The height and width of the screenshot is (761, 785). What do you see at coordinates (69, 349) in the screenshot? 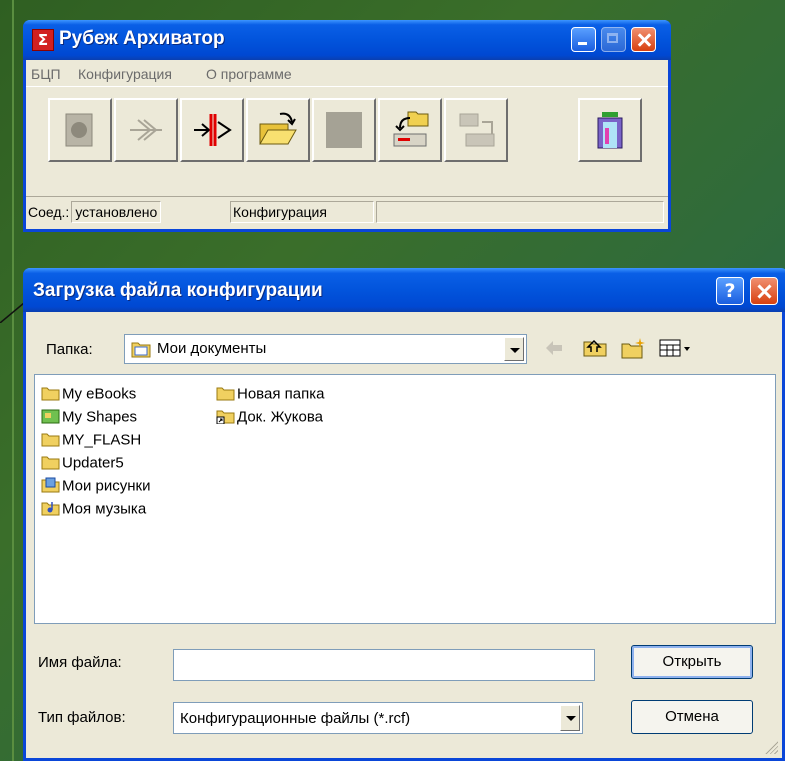
I see `folder-label: Папка:` at bounding box center [69, 349].